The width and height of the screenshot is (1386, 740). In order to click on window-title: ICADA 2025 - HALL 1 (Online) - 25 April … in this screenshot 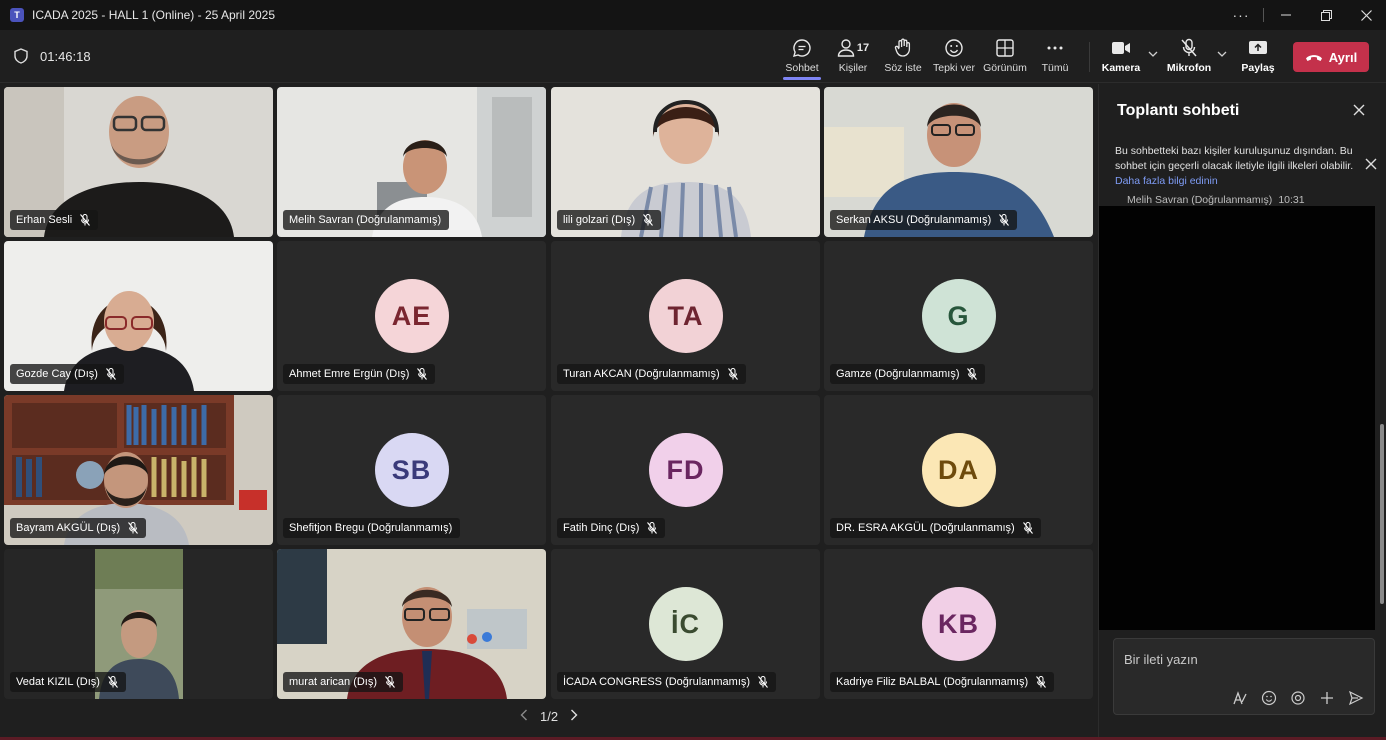, I will do `click(154, 15)`.